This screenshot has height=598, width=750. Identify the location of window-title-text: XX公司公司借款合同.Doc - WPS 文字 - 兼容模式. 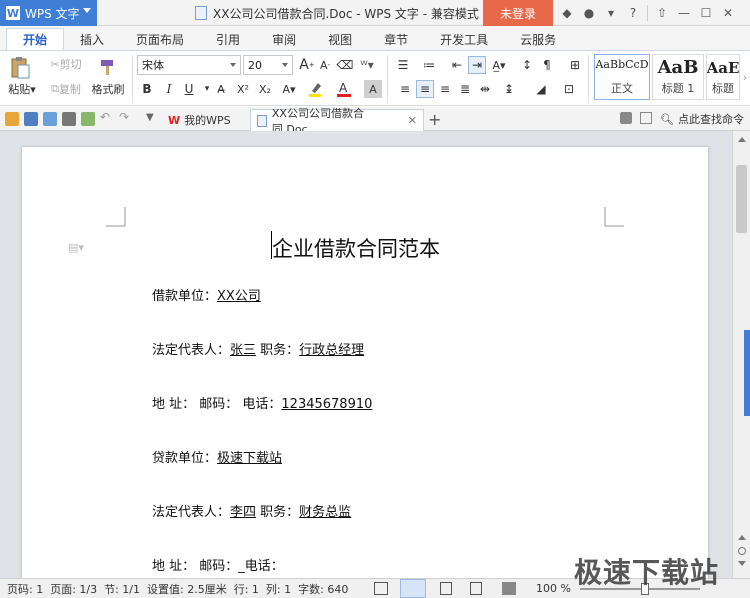
(346, 13).